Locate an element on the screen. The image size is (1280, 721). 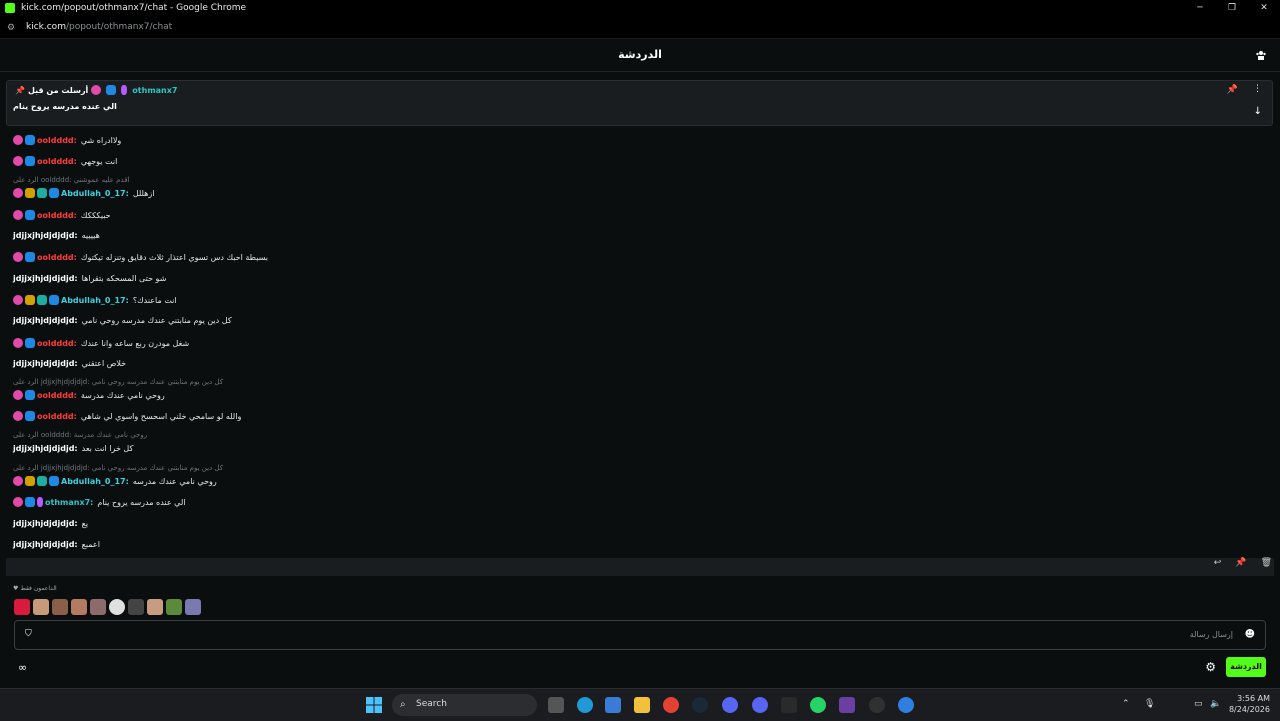
message-username: othmanx7: is located at coordinates (69, 502).